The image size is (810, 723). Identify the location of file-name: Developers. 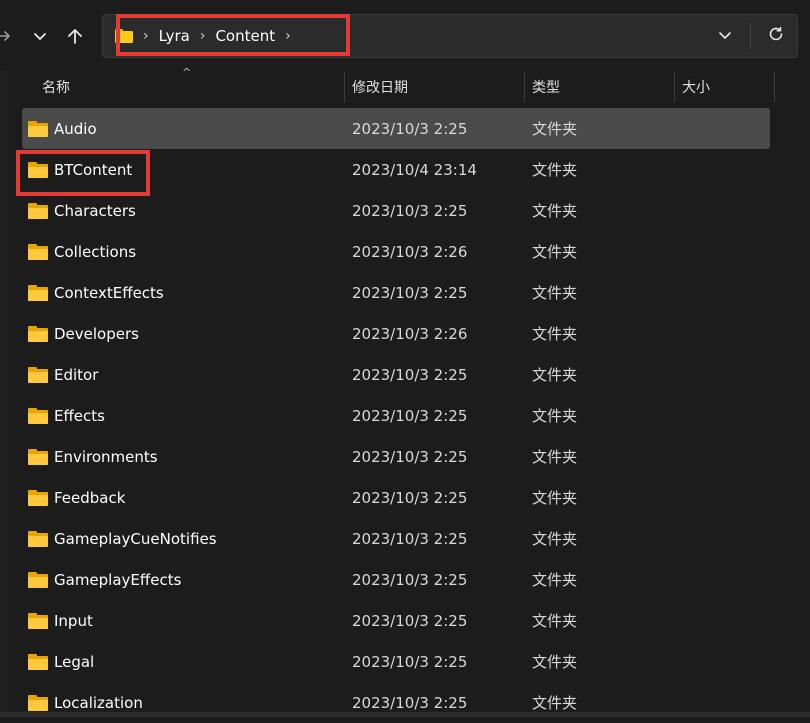
(96, 333).